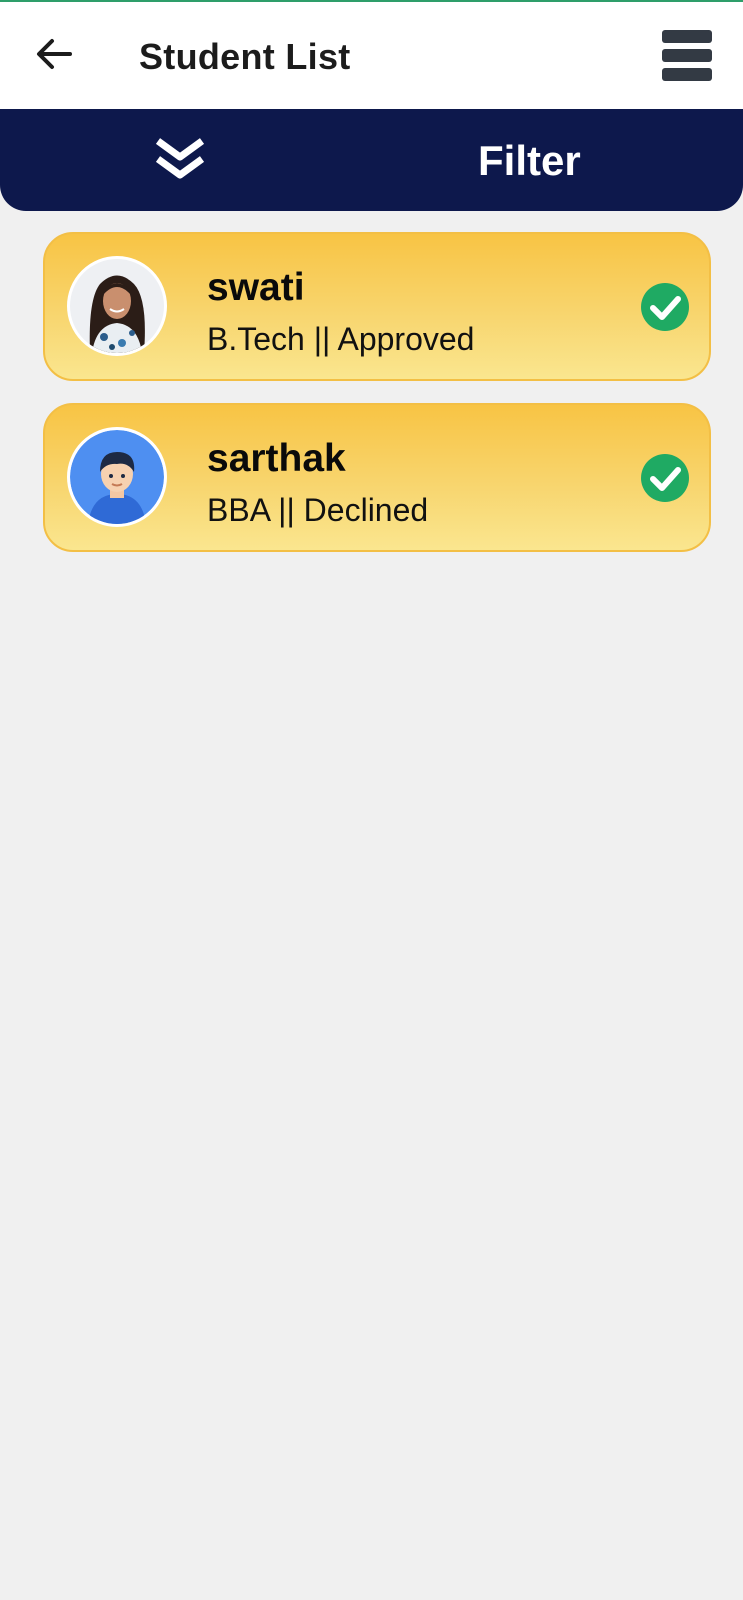  I want to click on filter-bar: Filter, so click(371, 160).